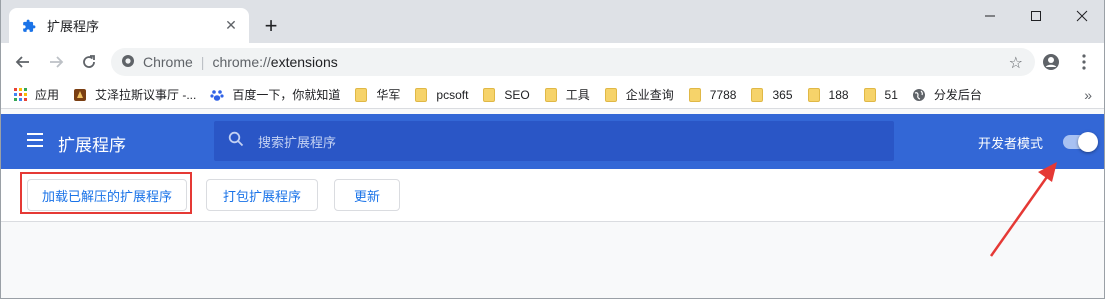 The image size is (1105, 299). I want to click on bookmark-folder: 华军, so click(377, 94).